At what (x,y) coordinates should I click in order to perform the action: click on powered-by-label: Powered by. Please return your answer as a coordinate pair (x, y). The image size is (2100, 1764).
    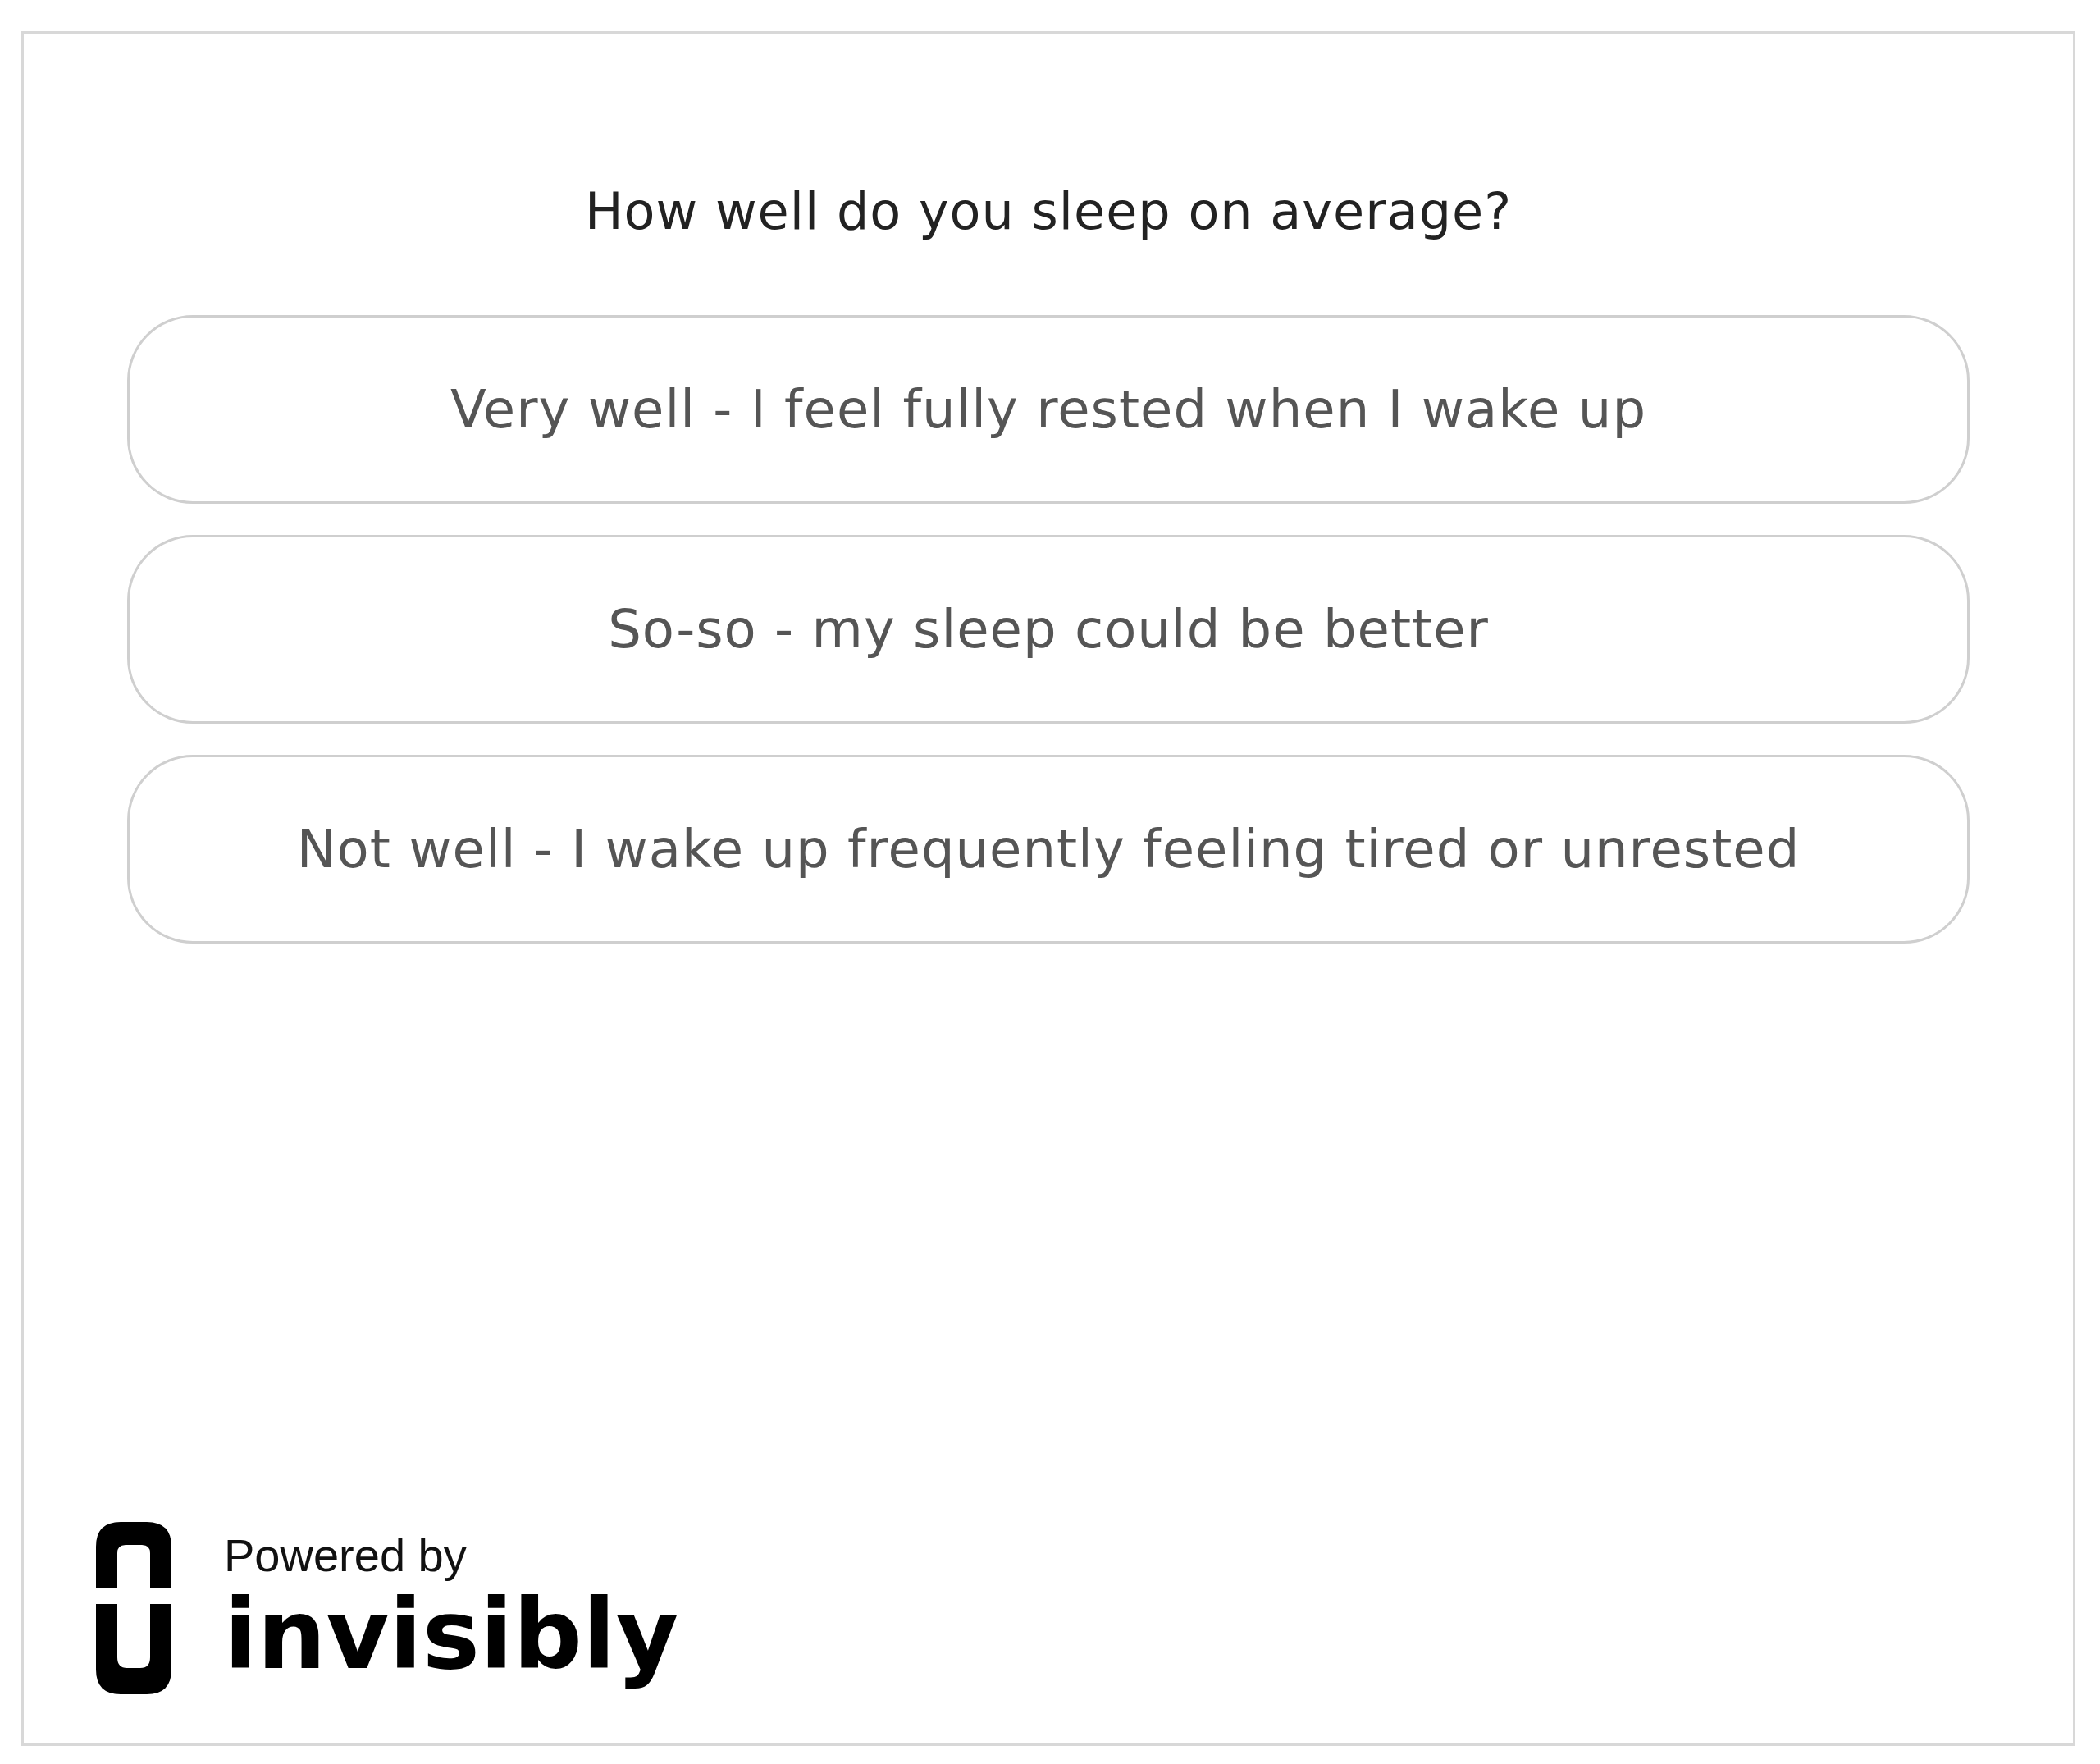
    Looking at the image, I should click on (346, 1555).